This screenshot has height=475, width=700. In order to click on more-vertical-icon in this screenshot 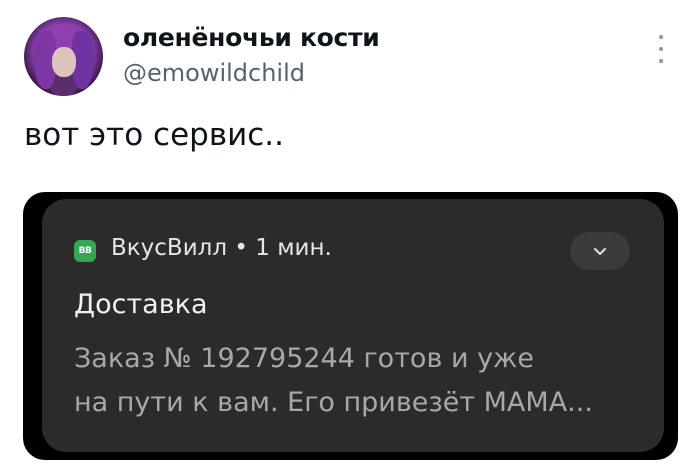, I will do `click(661, 49)`.